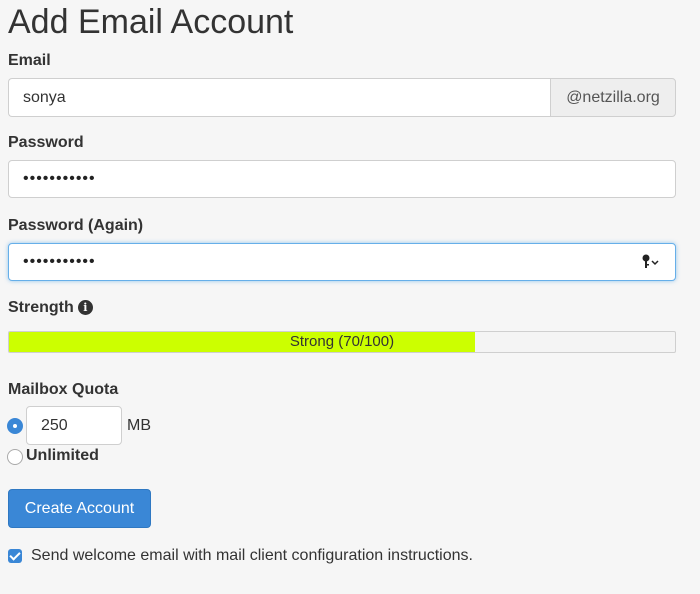 The height and width of the screenshot is (594, 700). What do you see at coordinates (46, 142) in the screenshot?
I see `password-label: Password` at bounding box center [46, 142].